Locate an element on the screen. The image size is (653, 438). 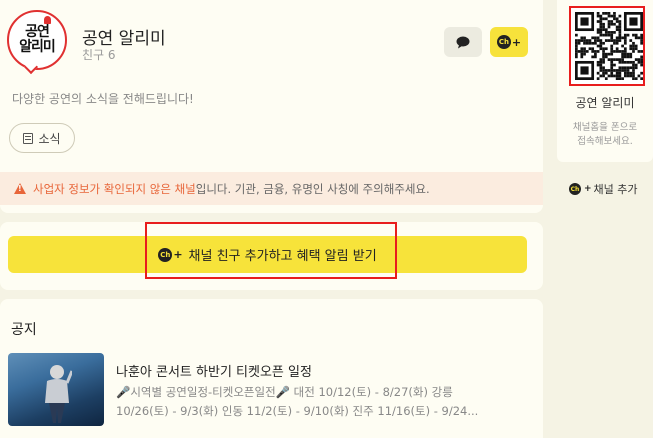
side-channel-name: 공연 알리미 is located at coordinates (605, 103).